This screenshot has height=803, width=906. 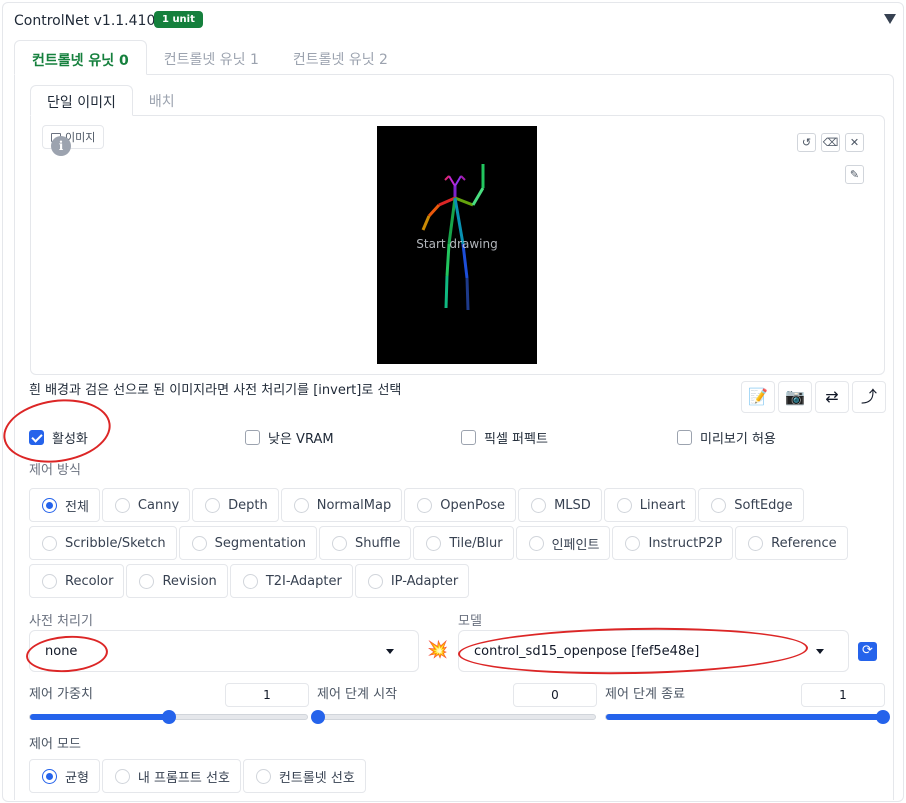 I want to click on control-type-shuffle: Shuffle, so click(x=365, y=543).